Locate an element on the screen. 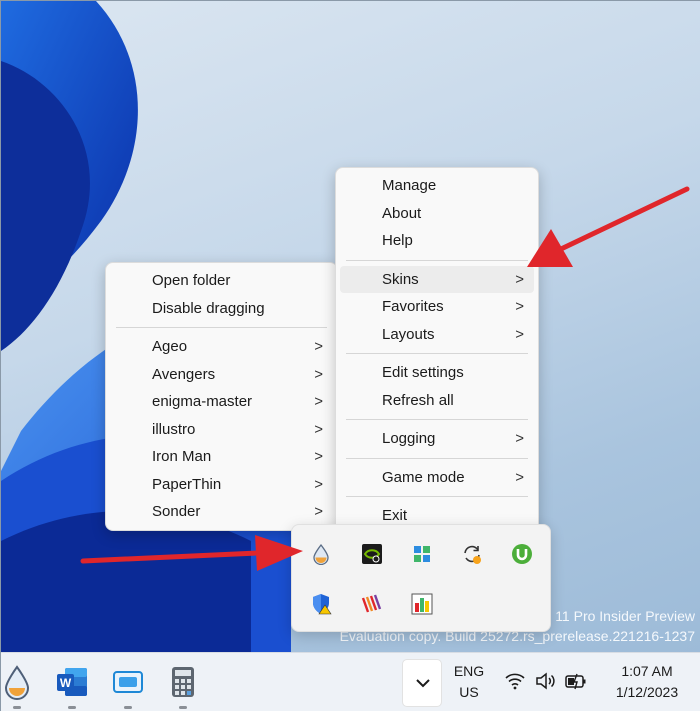  menu-item-label: Exit is located at coordinates (395, 515).